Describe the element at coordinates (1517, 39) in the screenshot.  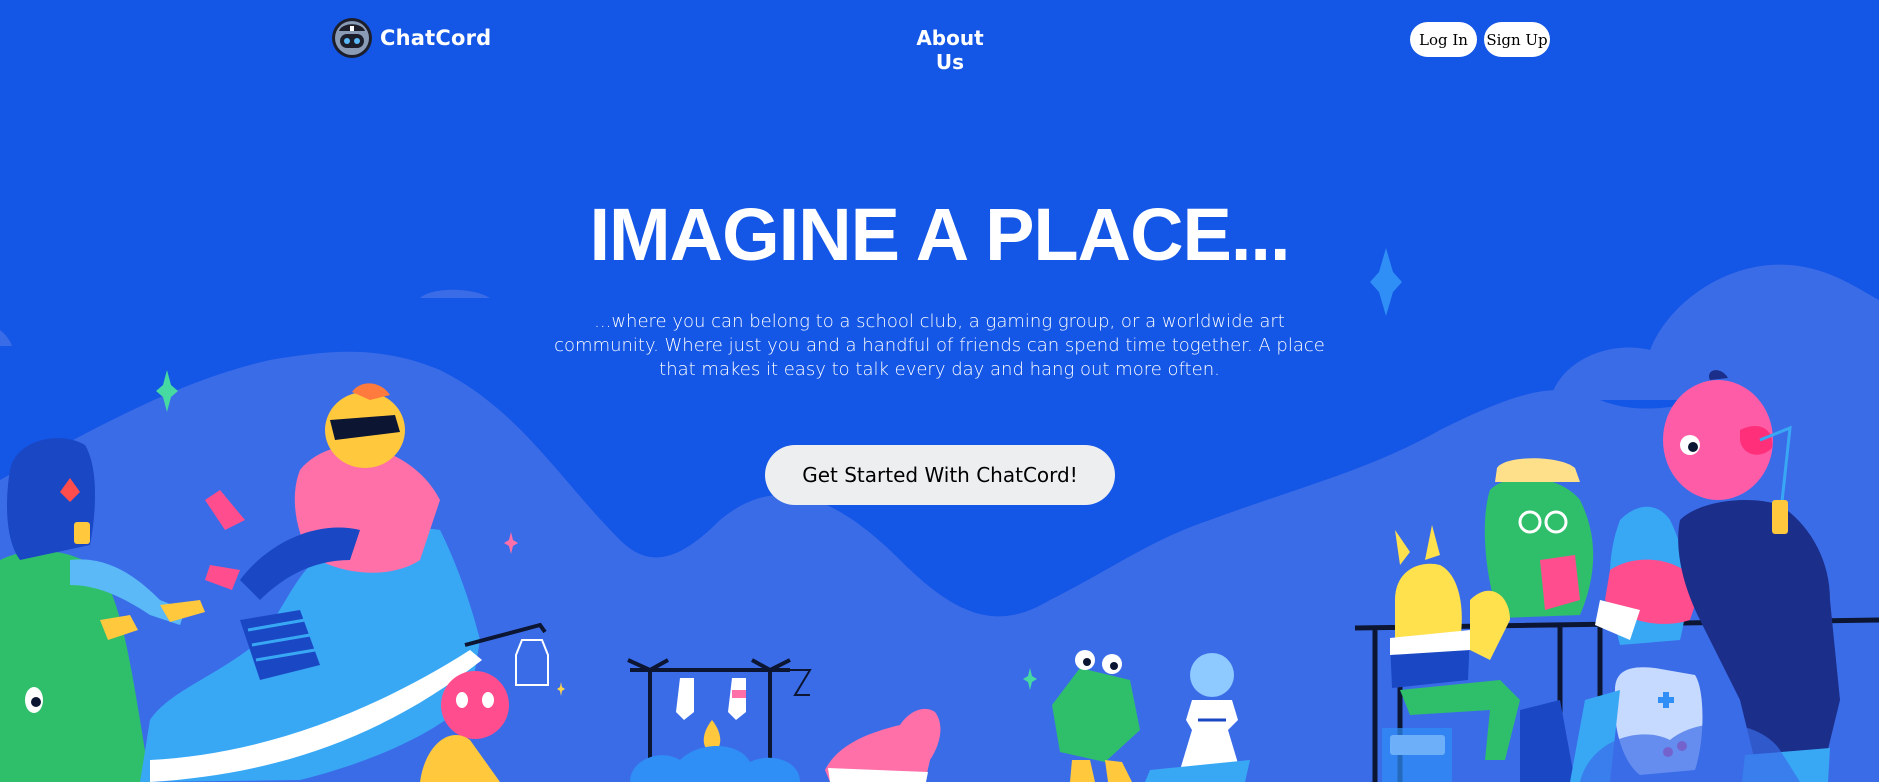
I see `signup-button: Sign Up` at that location.